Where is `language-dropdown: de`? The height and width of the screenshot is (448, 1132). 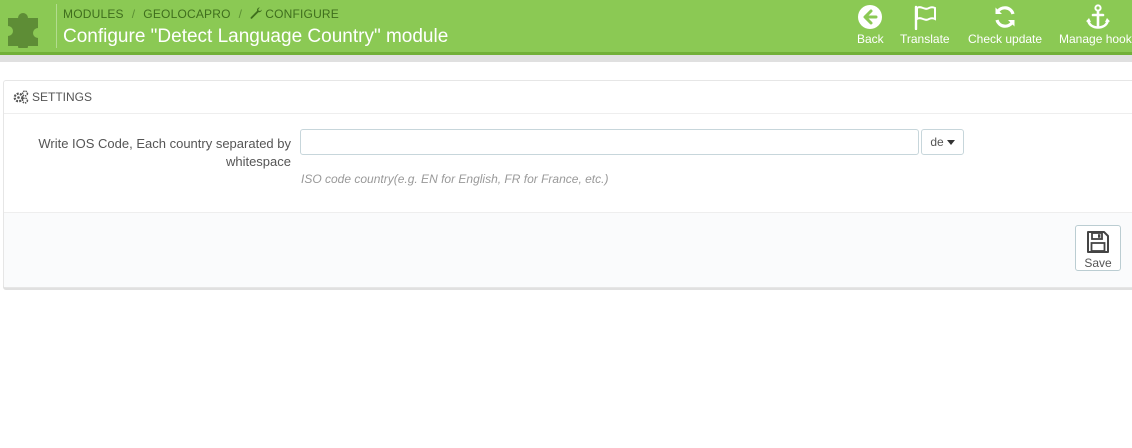 language-dropdown: de is located at coordinates (942, 142).